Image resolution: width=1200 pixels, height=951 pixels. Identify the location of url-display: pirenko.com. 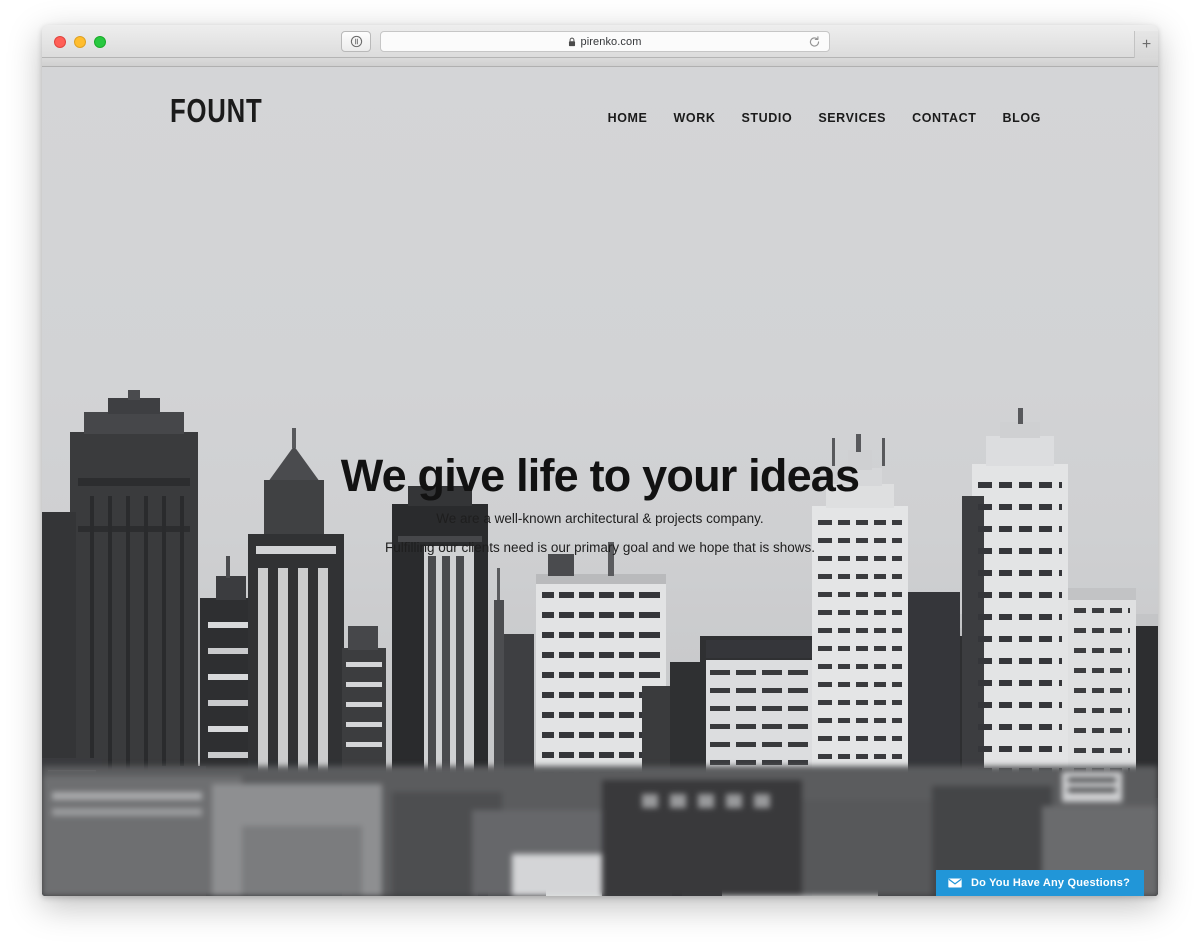
(604, 42).